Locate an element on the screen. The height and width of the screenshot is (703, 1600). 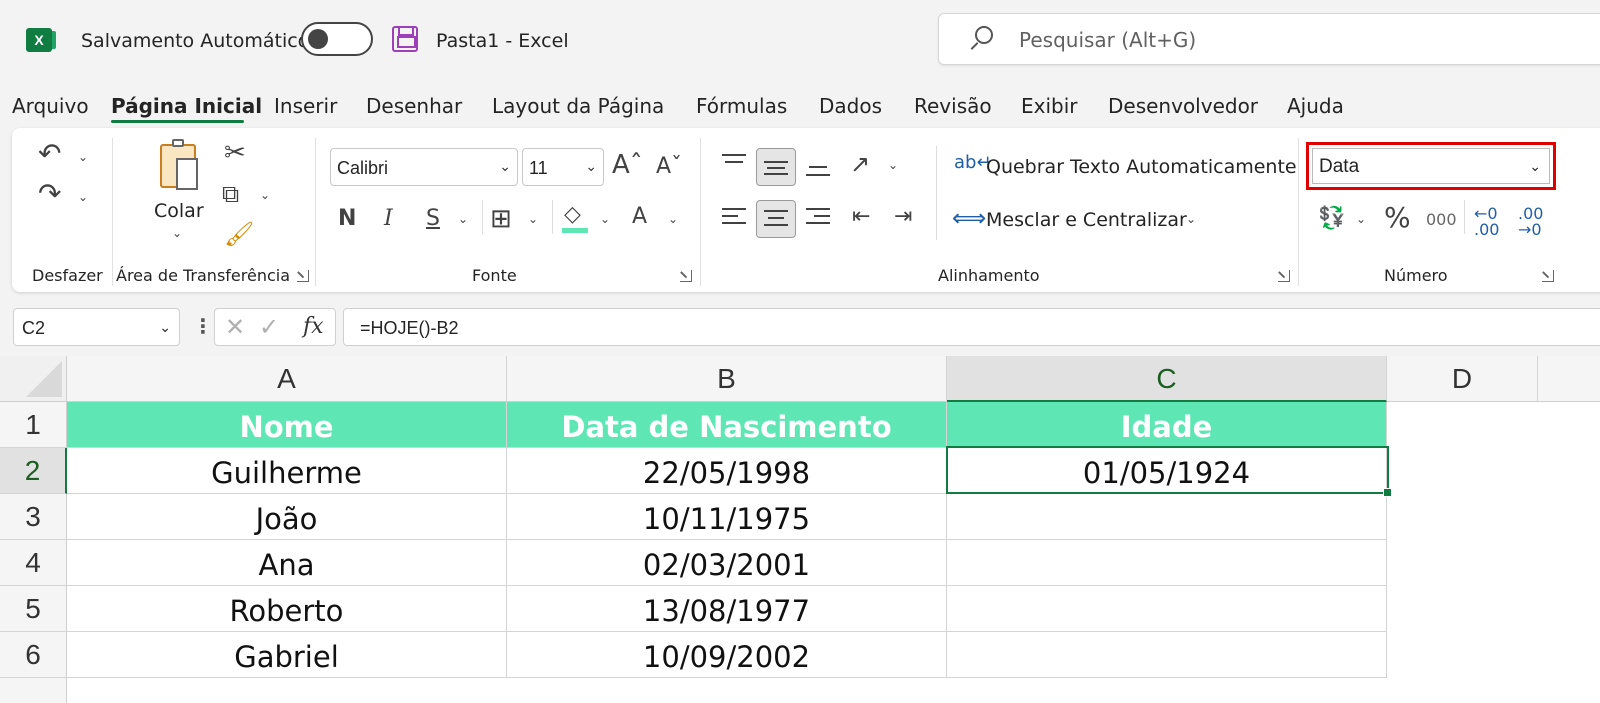
orientation-dropdown-icon: ⌄ is located at coordinates (893, 165).